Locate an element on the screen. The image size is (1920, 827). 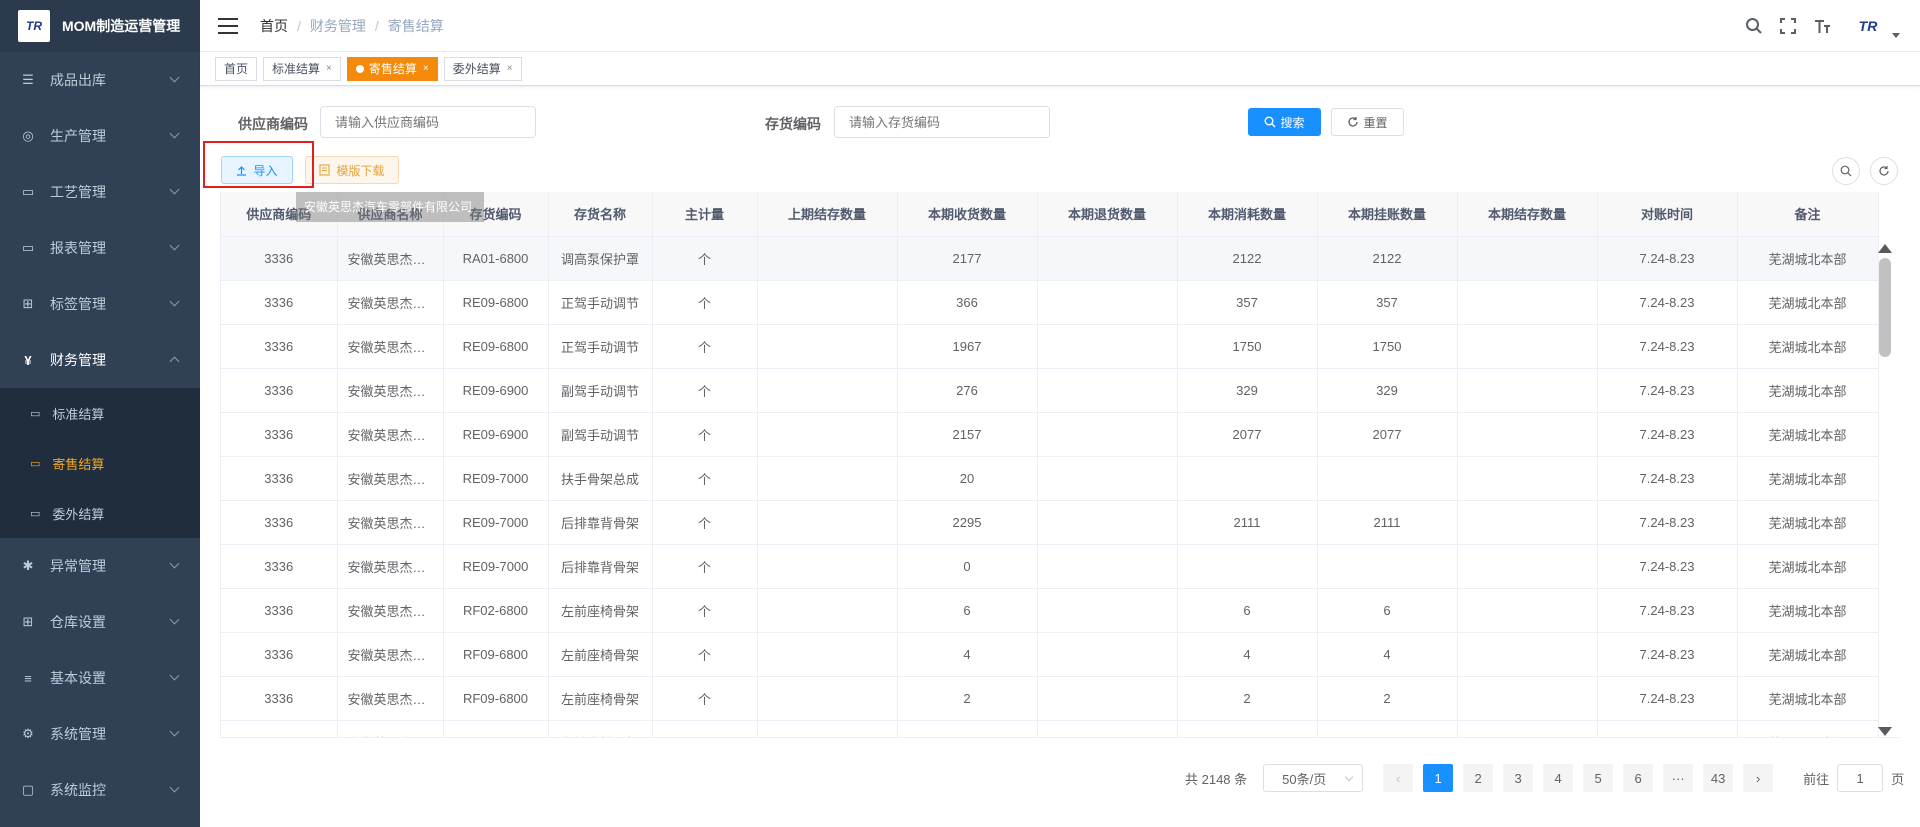
sidebar-item-monitor: ▢ 系统监控 is located at coordinates (100, 790).